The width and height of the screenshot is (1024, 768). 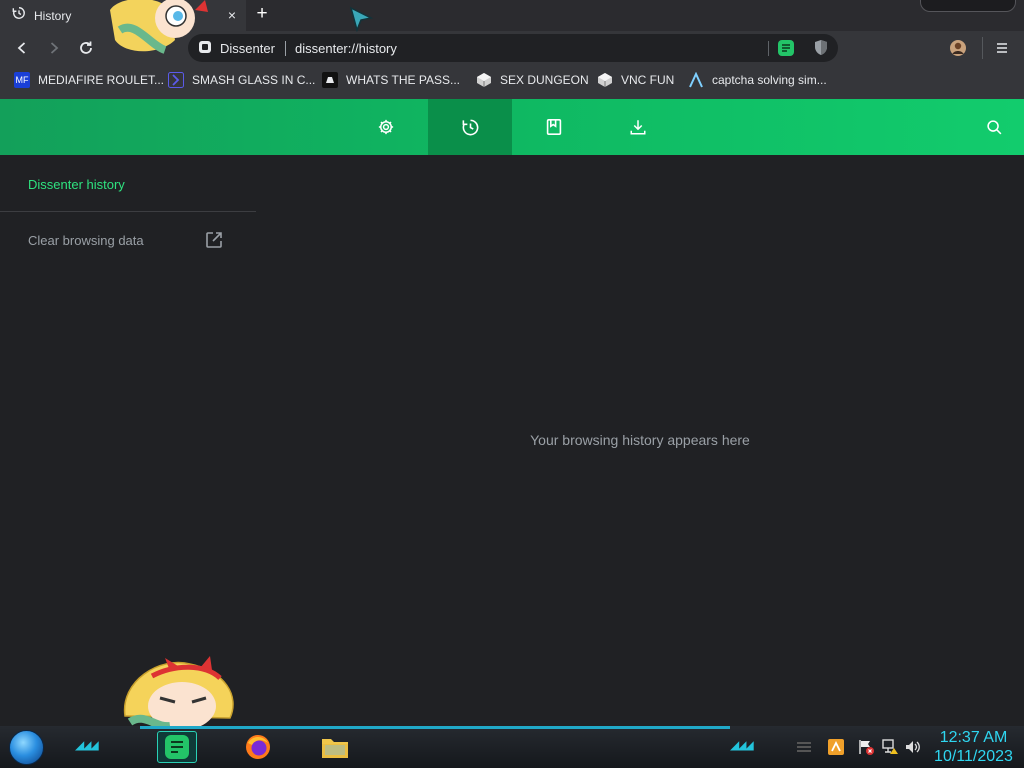 I want to click on address-bar: Dissenter dissenter://history, so click(x=513, y=48).